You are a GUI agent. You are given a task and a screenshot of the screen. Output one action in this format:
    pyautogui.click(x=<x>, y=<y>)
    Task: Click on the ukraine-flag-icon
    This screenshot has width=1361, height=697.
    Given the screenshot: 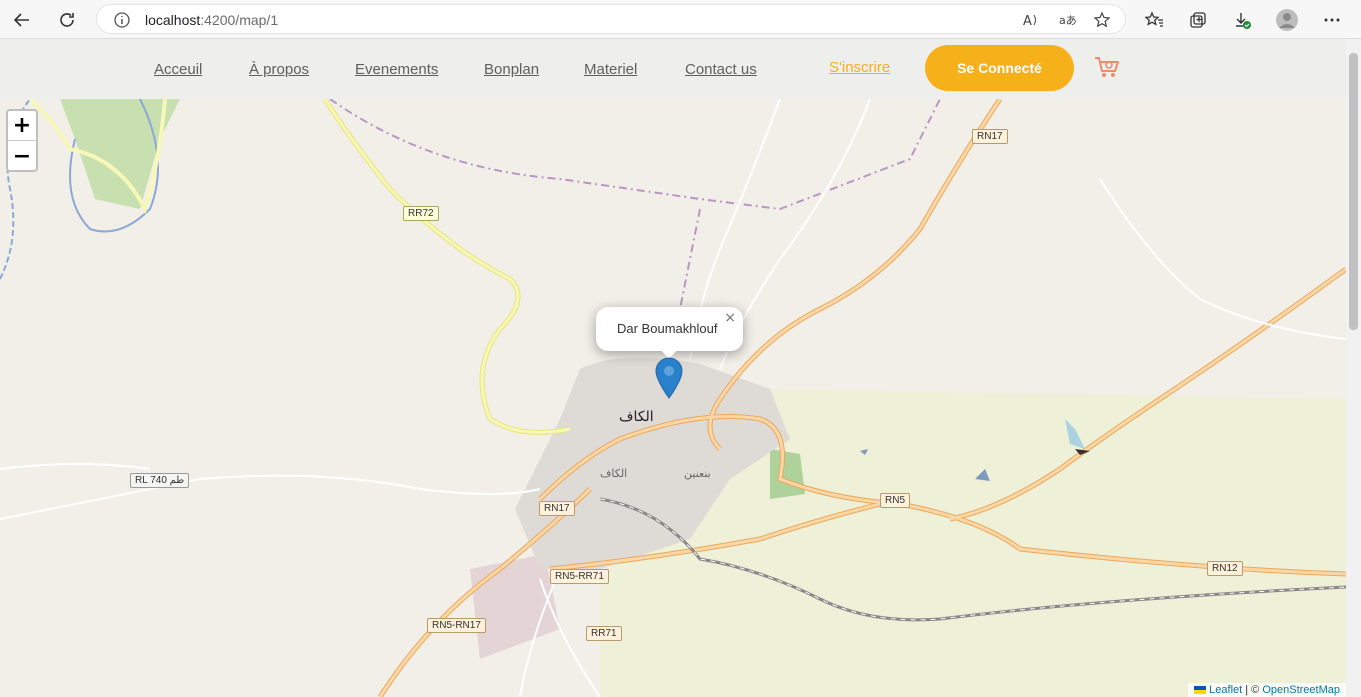 What is the action you would take?
    pyautogui.click(x=1200, y=690)
    